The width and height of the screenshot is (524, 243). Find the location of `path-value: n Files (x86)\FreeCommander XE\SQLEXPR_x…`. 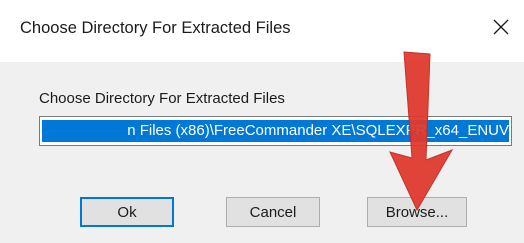

path-value: n Files (x86)\FreeCommander XE\SQLEXPR_x… is located at coordinates (318, 130).